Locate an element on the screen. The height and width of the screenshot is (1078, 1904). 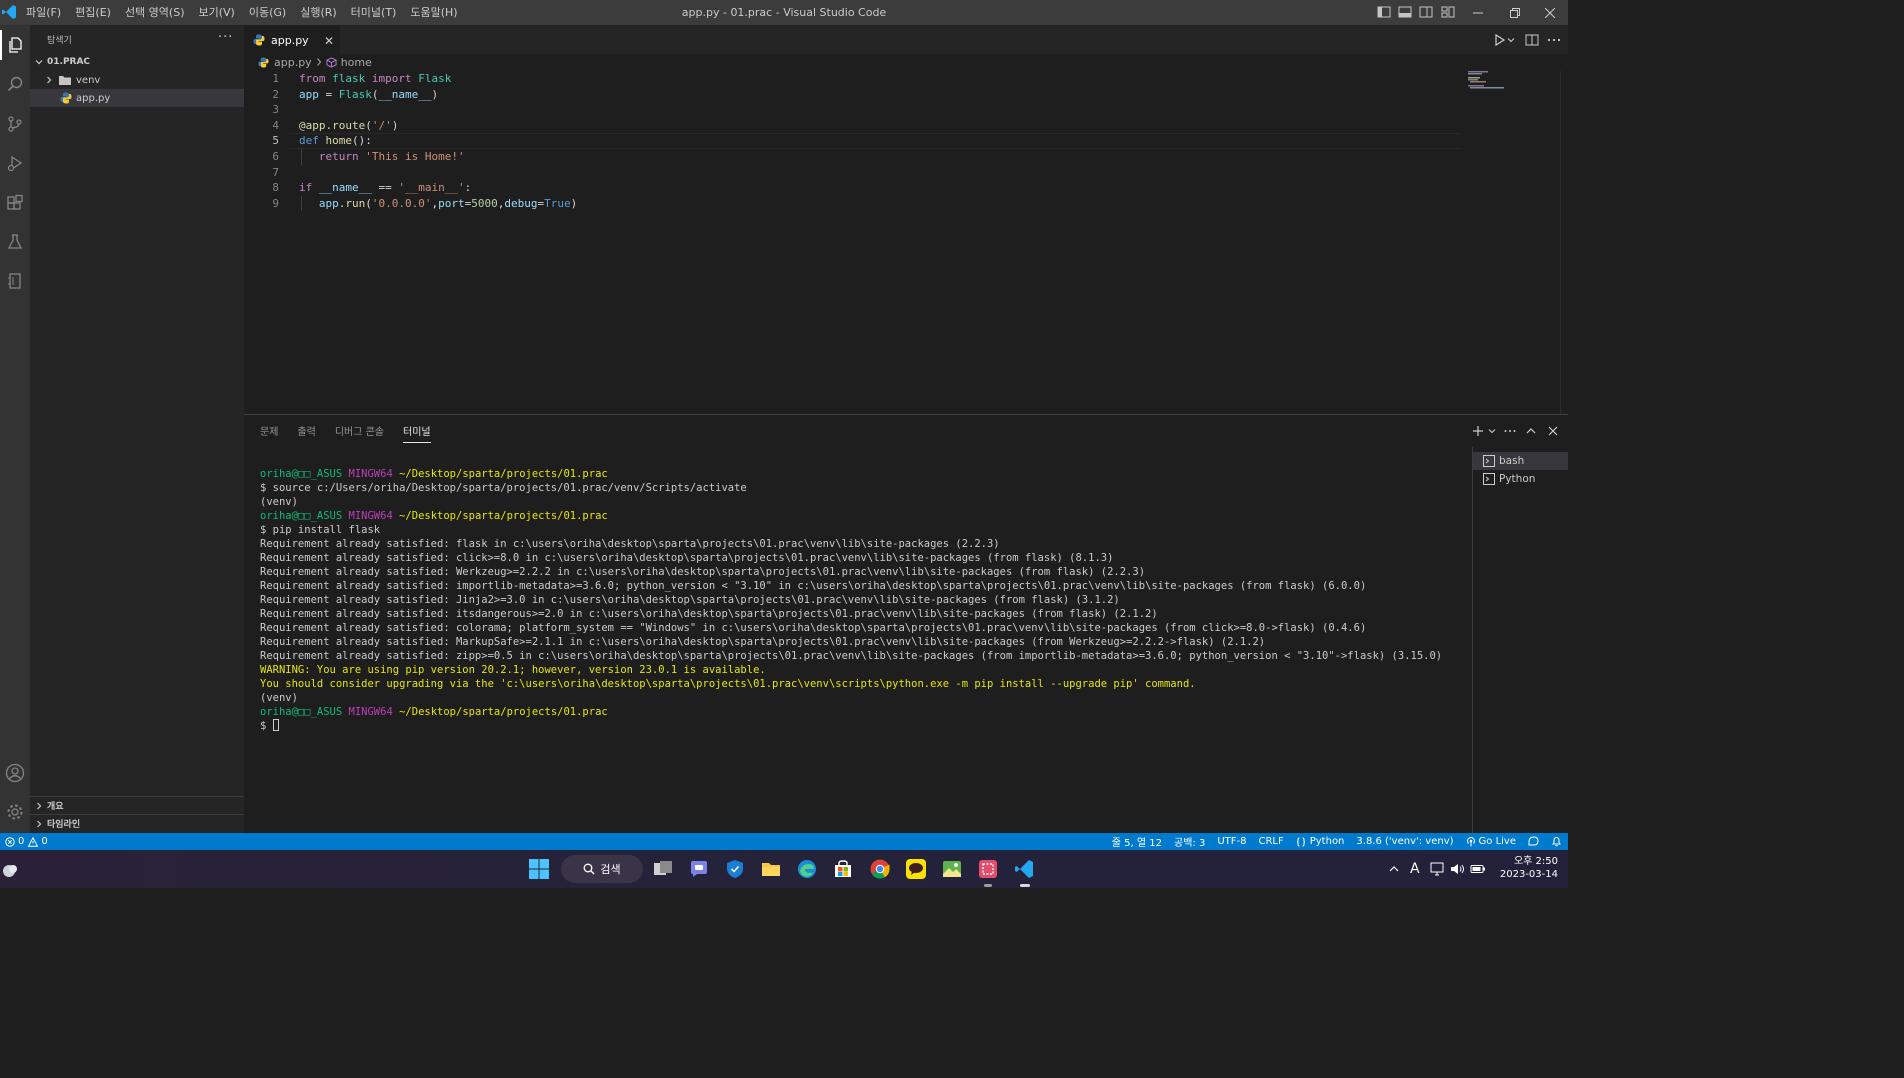
terminal-dropdown-chevron-icon is located at coordinates (1492, 431).